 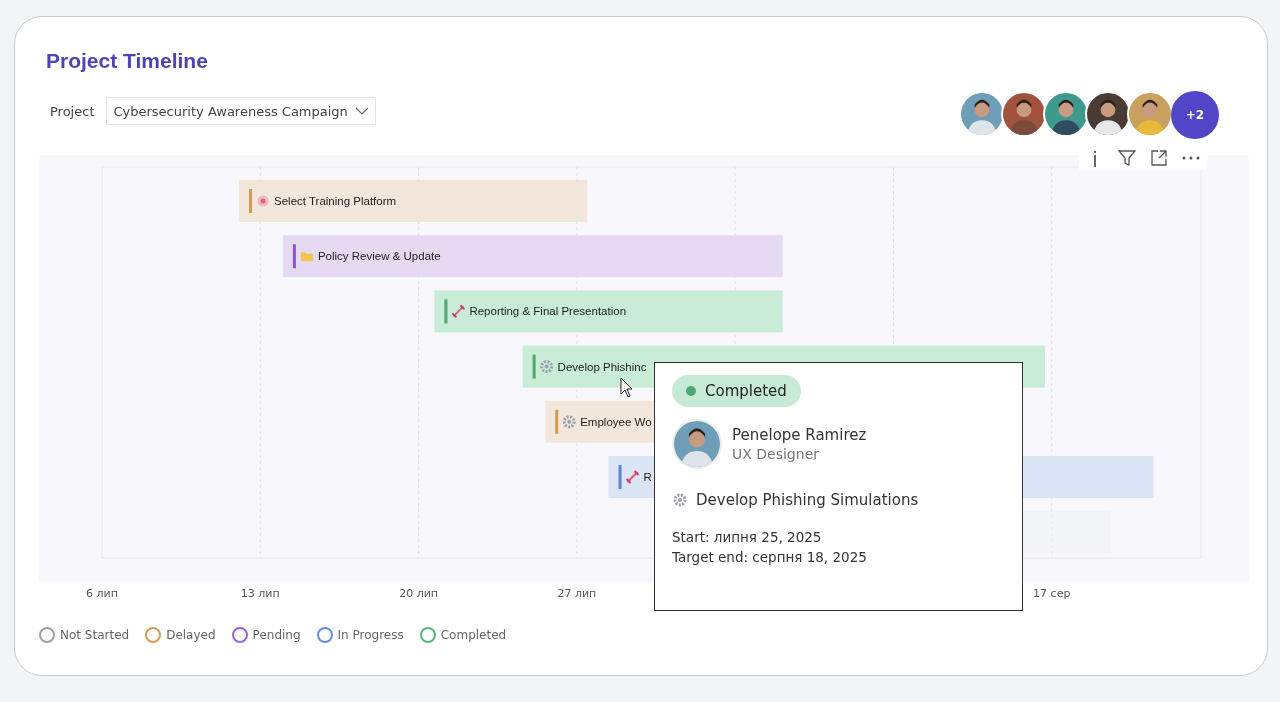 I want to click on person-name: Penelope Ramirez, so click(x=799, y=435).